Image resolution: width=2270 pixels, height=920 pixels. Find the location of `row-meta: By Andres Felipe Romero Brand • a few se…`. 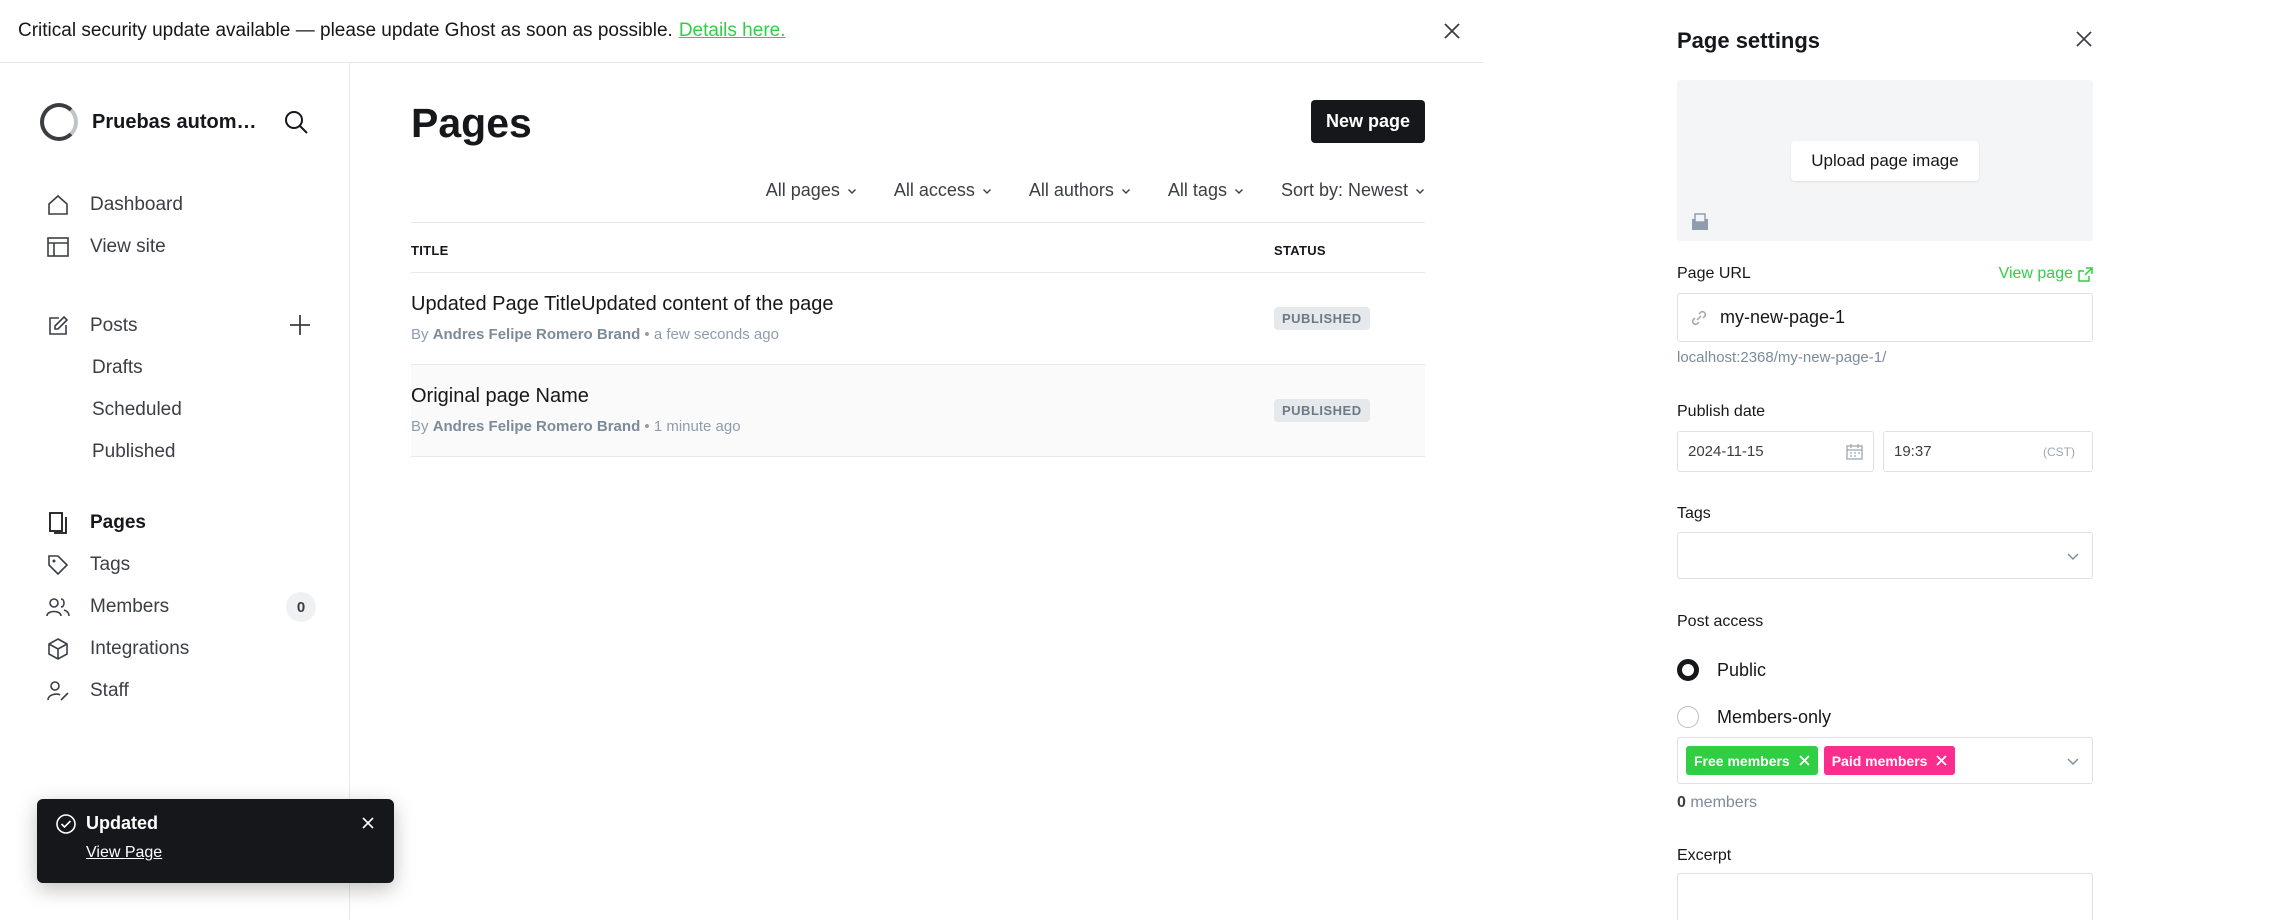

row-meta: By Andres Felipe Romero Brand • a few se… is located at coordinates (595, 334).